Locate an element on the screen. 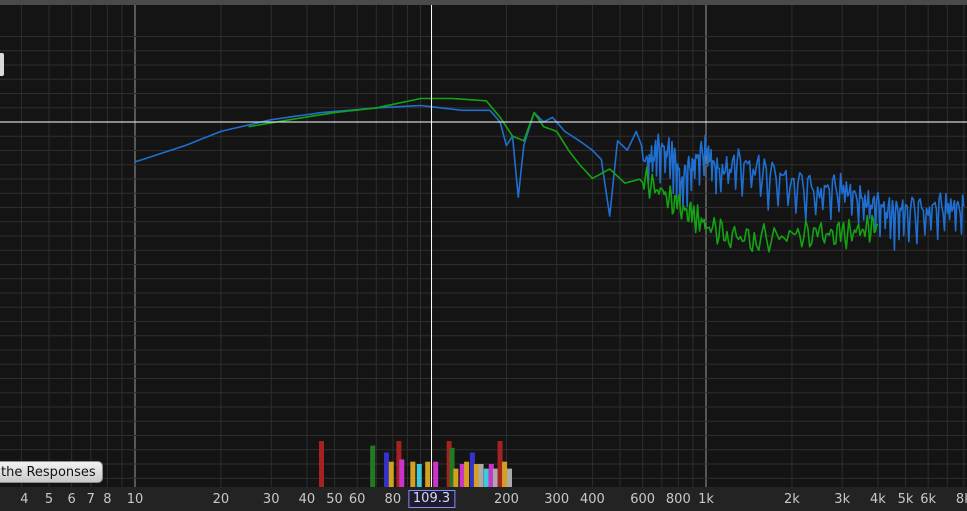 This screenshot has height=511, width=967. axis-tick-label: 7 is located at coordinates (90, 499).